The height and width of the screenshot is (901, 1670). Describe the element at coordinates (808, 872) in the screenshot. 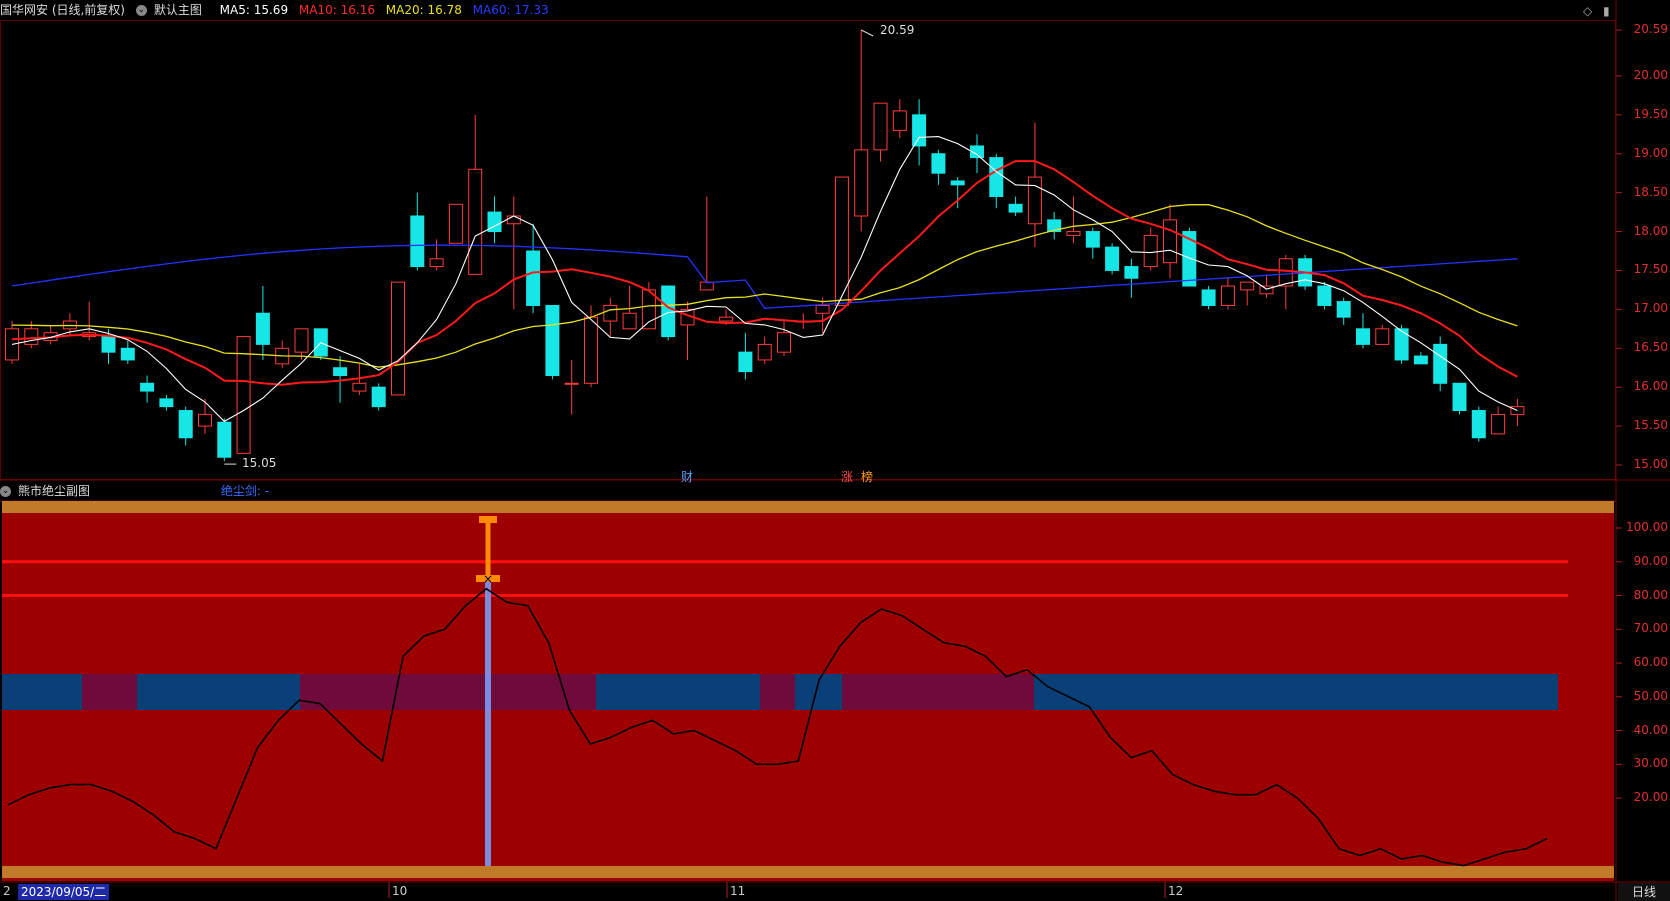

I see `bottom-band` at that location.